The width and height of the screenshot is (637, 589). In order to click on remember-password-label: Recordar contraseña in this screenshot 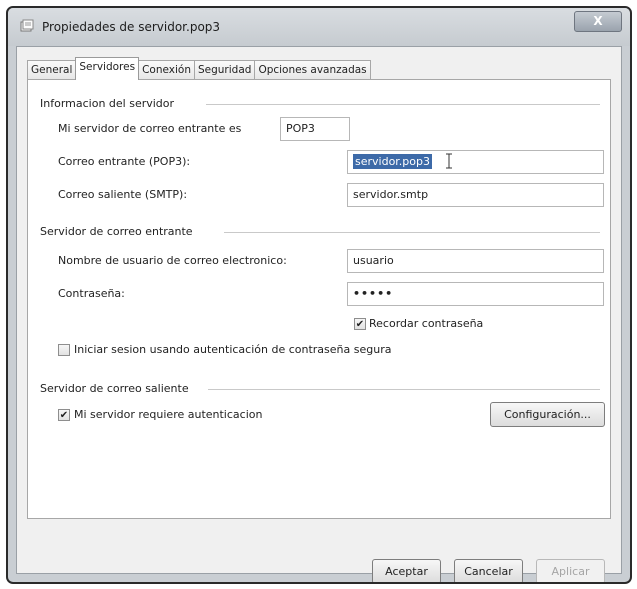, I will do `click(426, 323)`.